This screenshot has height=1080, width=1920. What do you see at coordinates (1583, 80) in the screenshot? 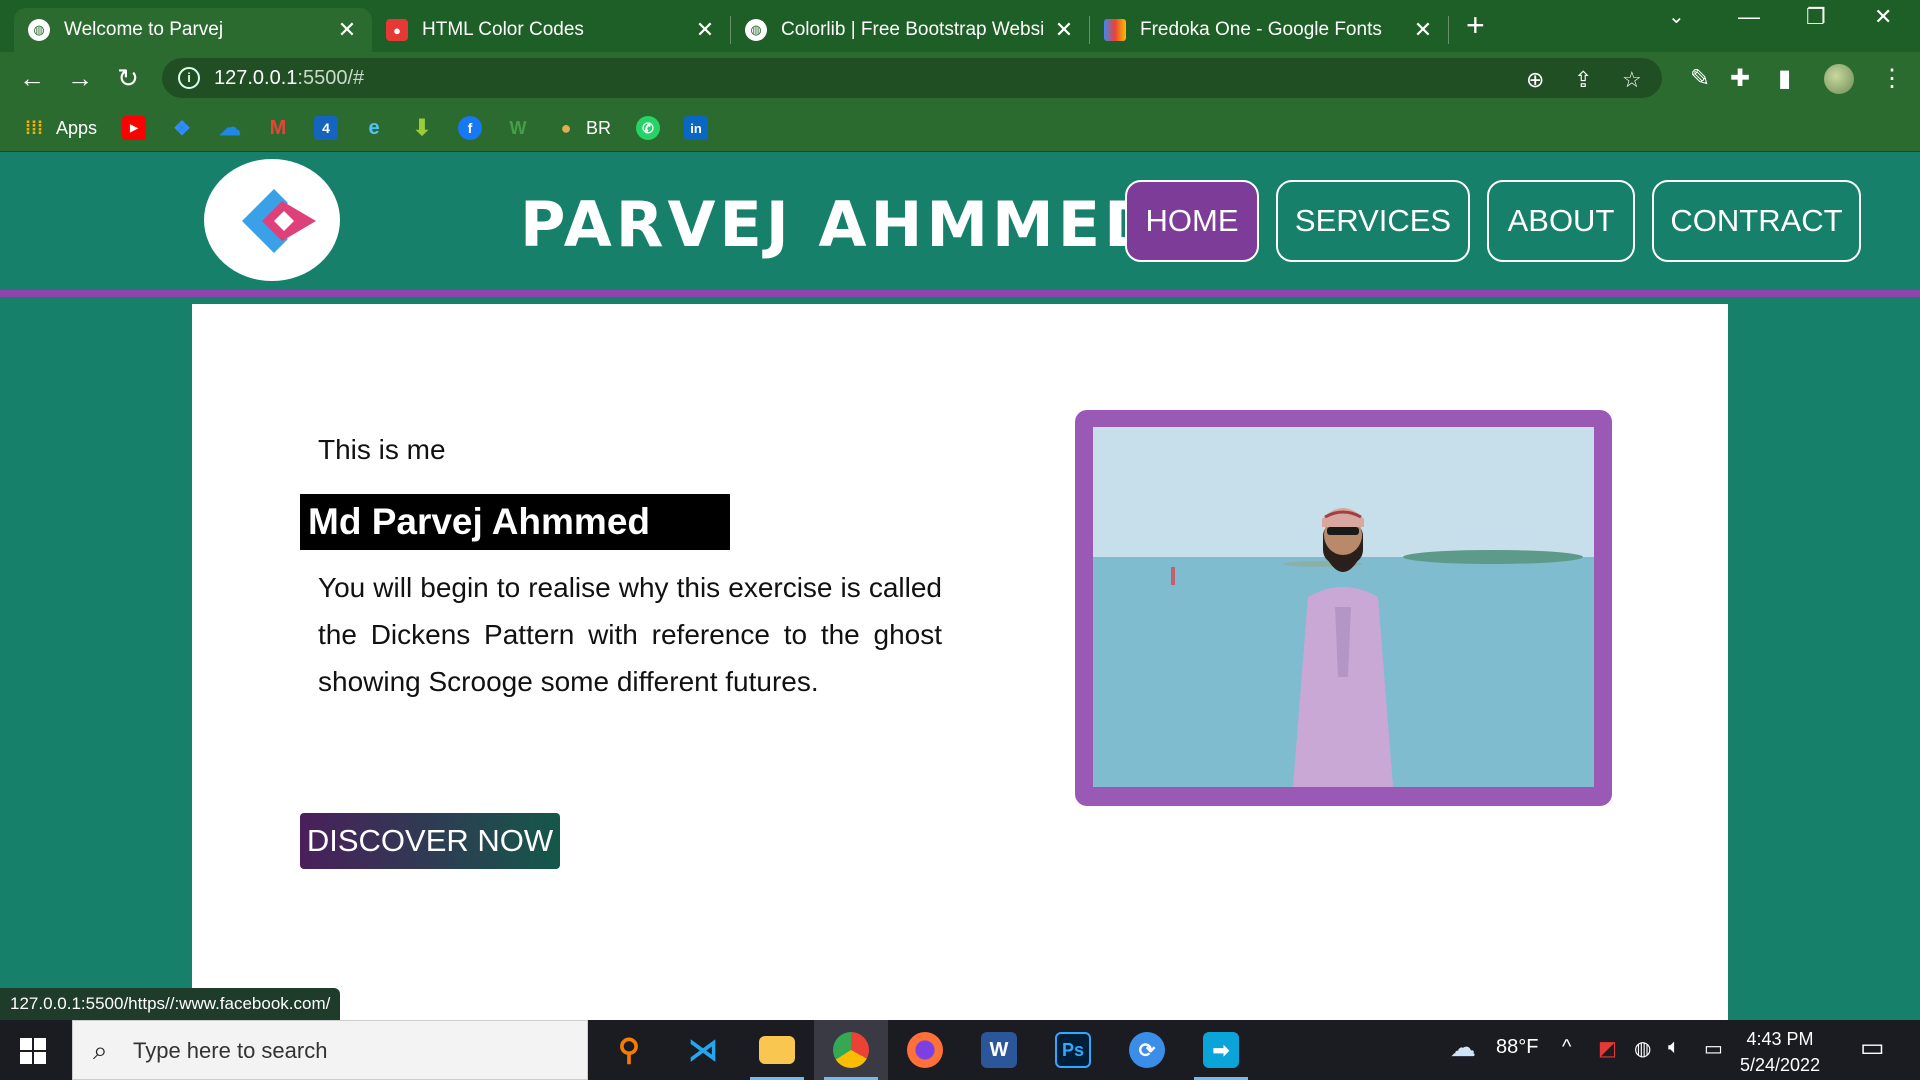
I see `share-icon: ⇪` at bounding box center [1583, 80].